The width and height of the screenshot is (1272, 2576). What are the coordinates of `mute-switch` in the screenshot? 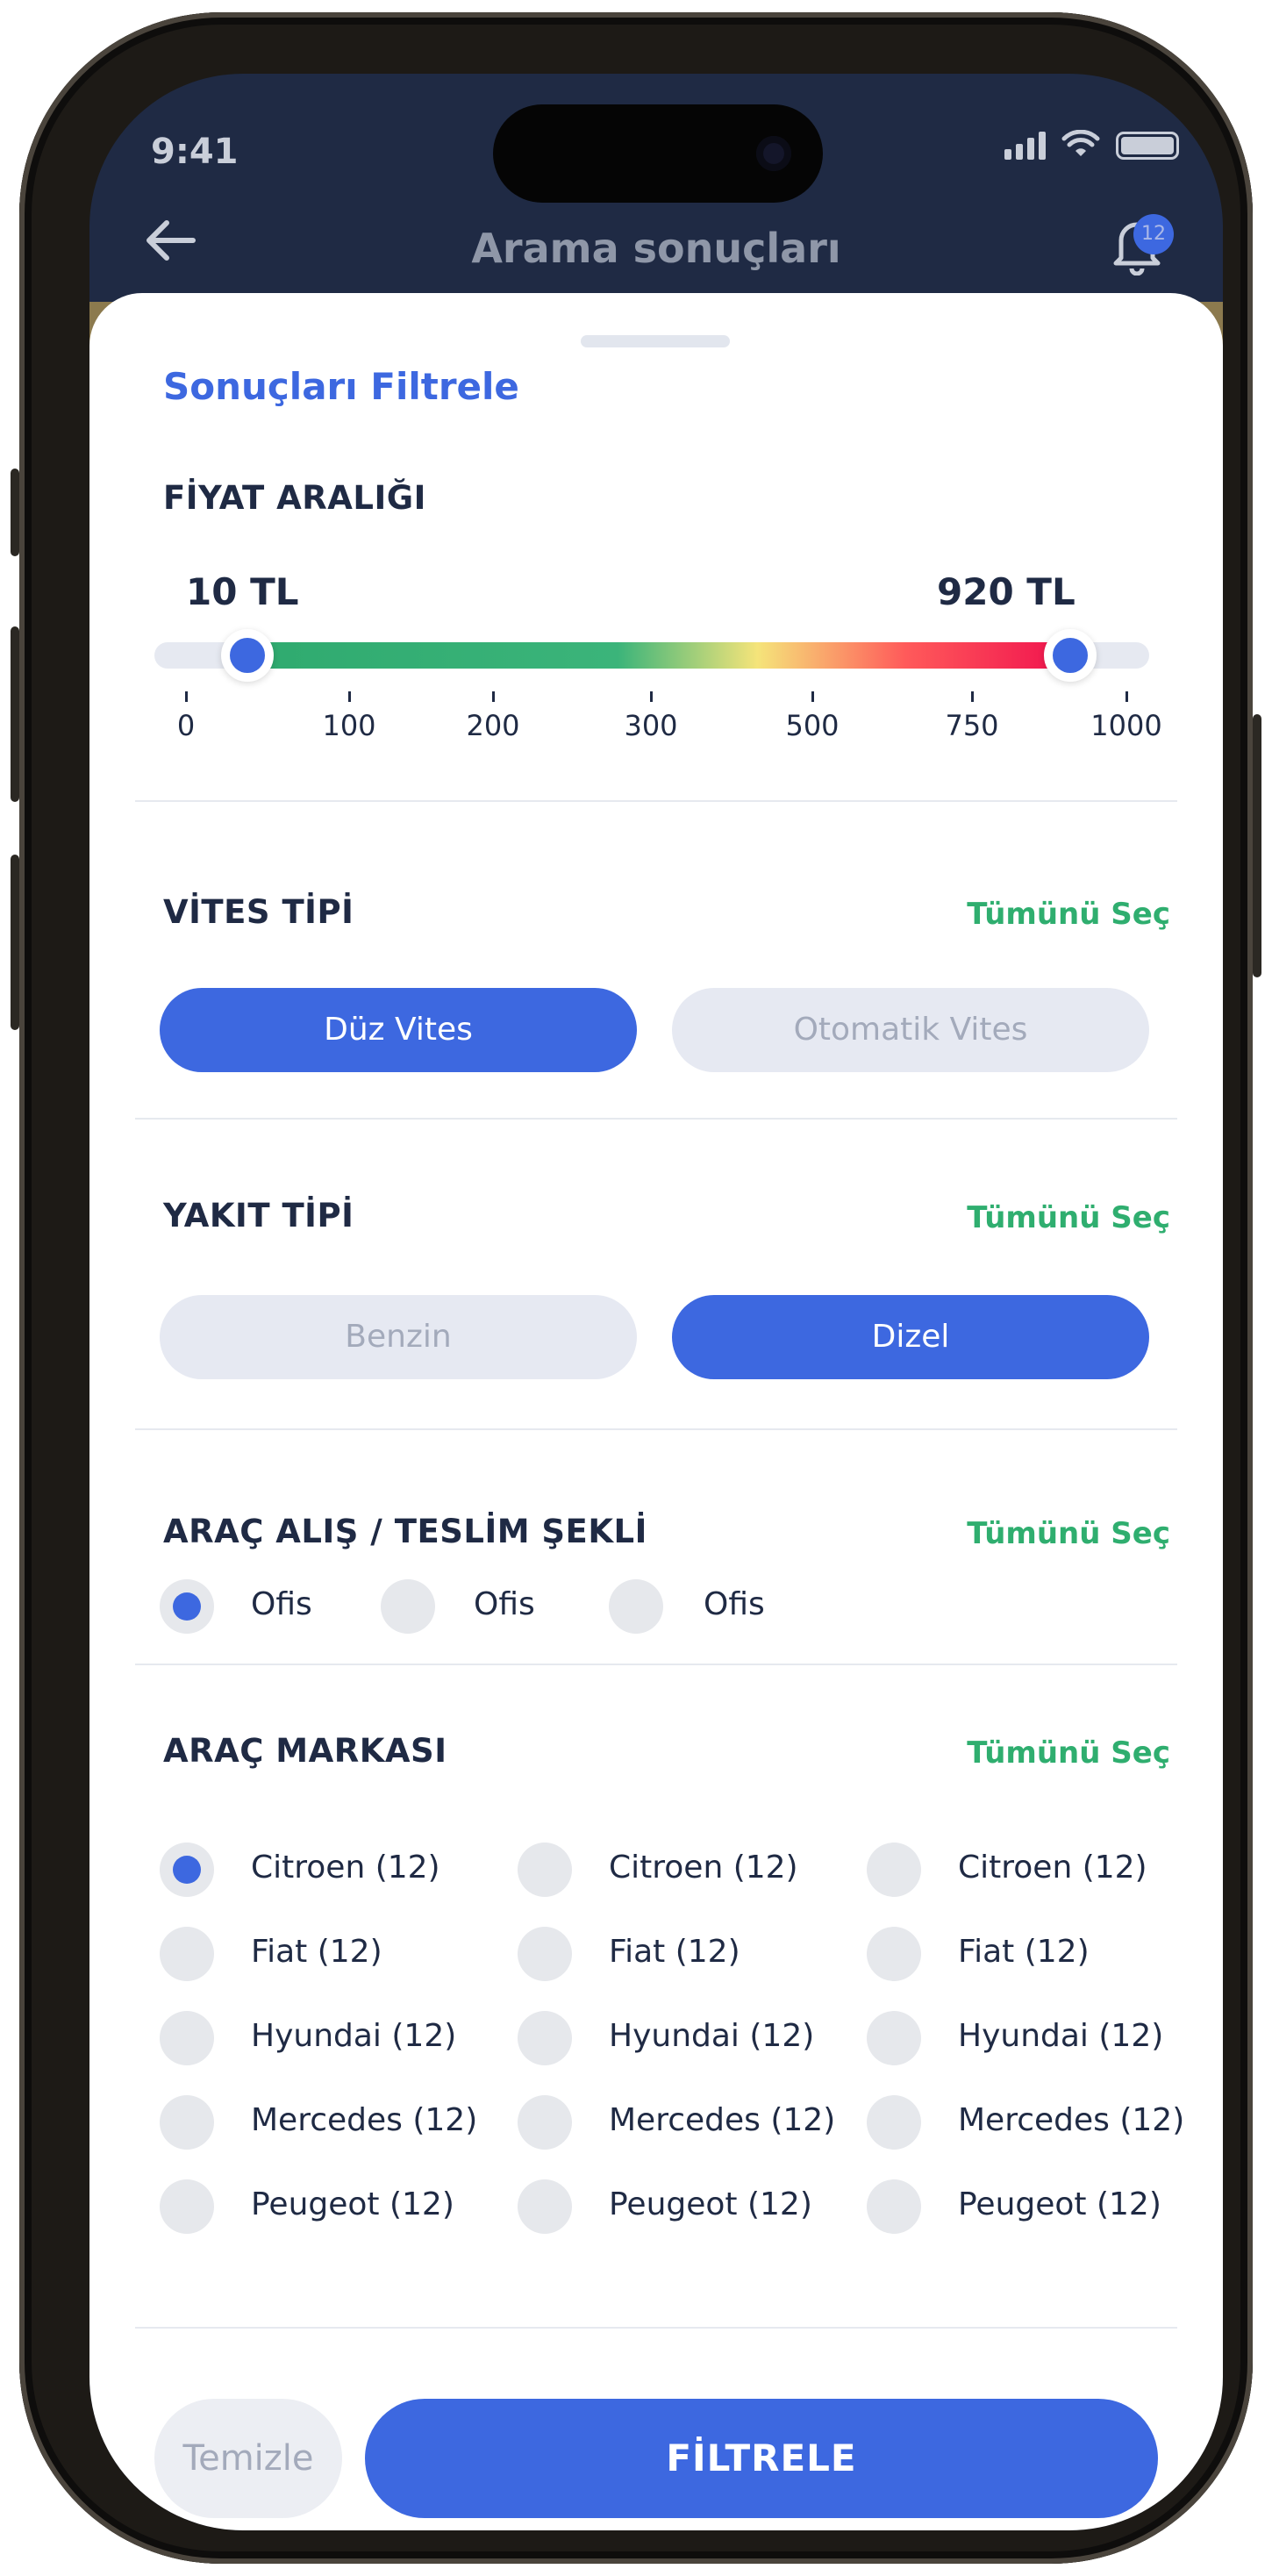 It's located at (15, 512).